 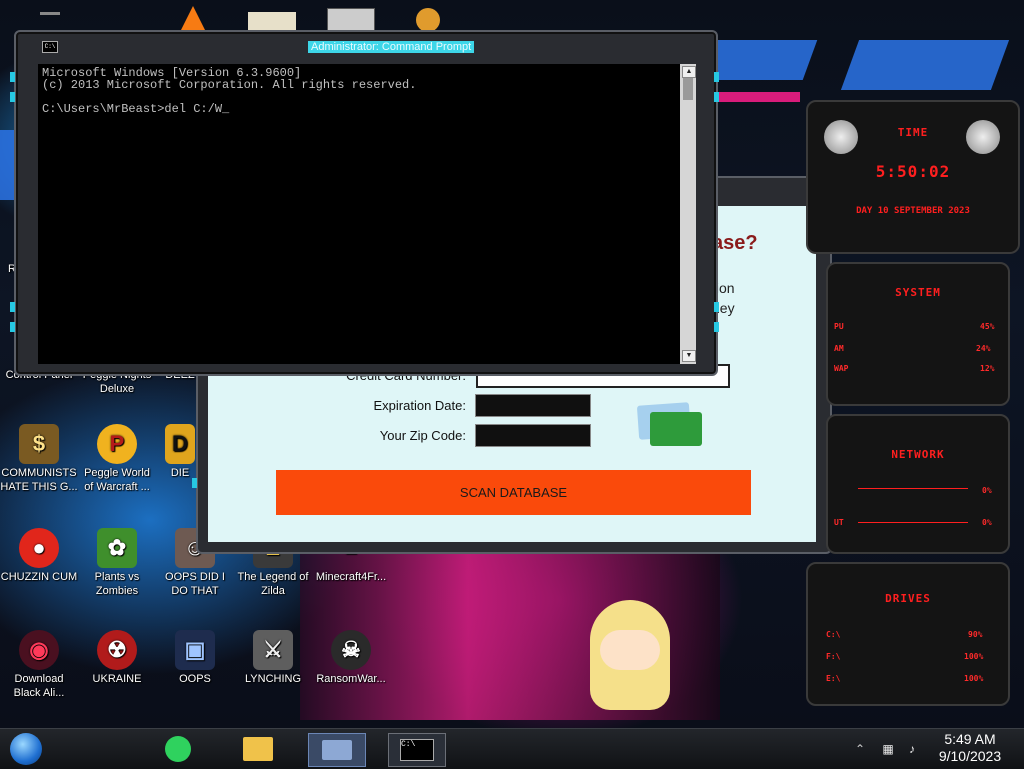 What do you see at coordinates (513, 492) in the screenshot?
I see `scan-database-button: SCAN DATABASE` at bounding box center [513, 492].